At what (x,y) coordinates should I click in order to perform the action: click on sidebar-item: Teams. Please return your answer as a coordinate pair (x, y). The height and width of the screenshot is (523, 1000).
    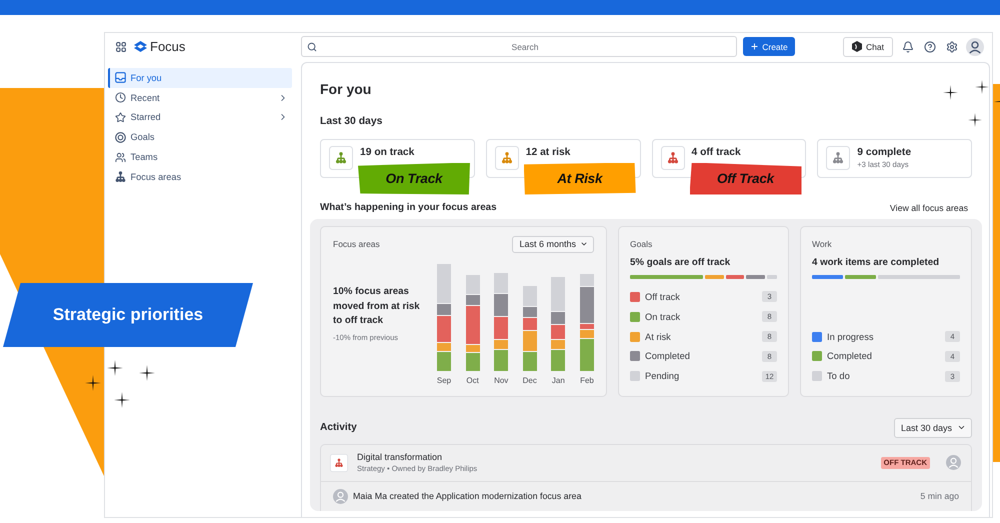
    Looking at the image, I should click on (200, 157).